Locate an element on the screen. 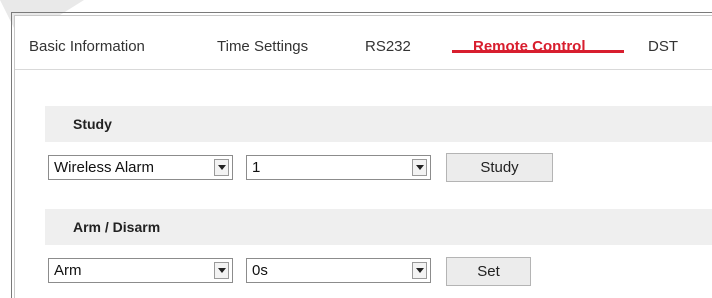 The height and width of the screenshot is (298, 712). set-button: Set is located at coordinates (488, 271).